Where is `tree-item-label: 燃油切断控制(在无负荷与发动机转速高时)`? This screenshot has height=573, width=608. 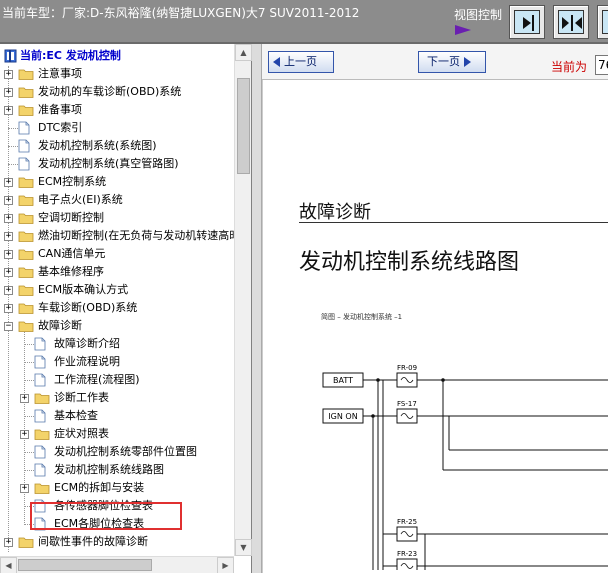
tree-item-label: 燃油切断控制(在无负荷与发动机转速高时) is located at coordinates (136, 235).